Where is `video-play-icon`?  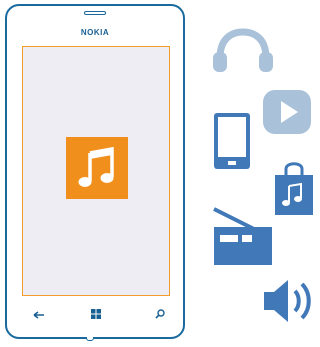 video-play-icon is located at coordinates (287, 112).